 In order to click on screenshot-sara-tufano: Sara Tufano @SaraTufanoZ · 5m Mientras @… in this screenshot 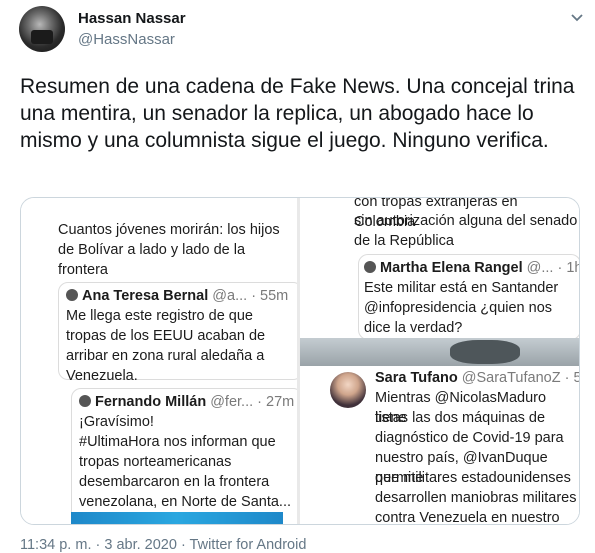, I will do `click(444, 445)`.